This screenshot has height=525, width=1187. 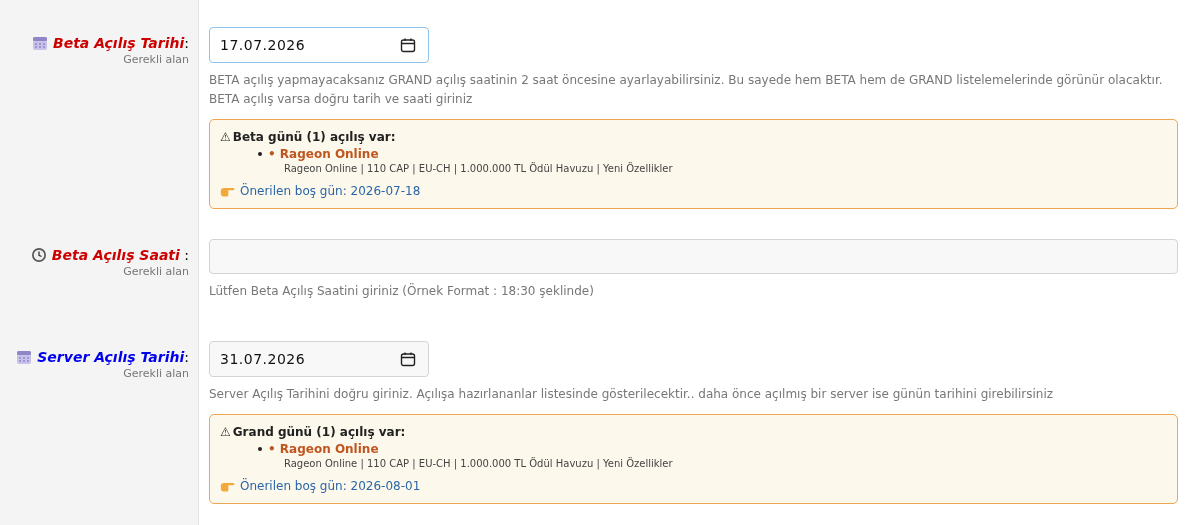 What do you see at coordinates (402, 291) in the screenshot?
I see `help-text: Lütfen Beta Açılış Saatini giriniz (Örnek Format : 18:30 şeklinde)` at bounding box center [402, 291].